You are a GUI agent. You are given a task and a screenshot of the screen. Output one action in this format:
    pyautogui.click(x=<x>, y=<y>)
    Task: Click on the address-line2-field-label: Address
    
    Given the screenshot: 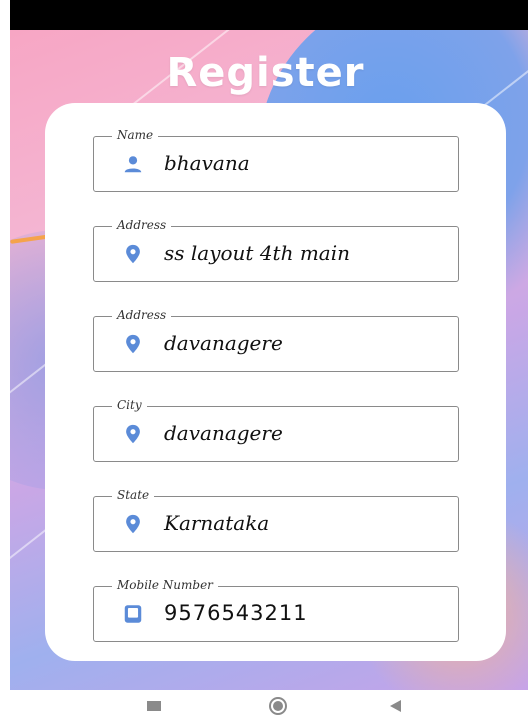 What is the action you would take?
    pyautogui.click(x=142, y=315)
    